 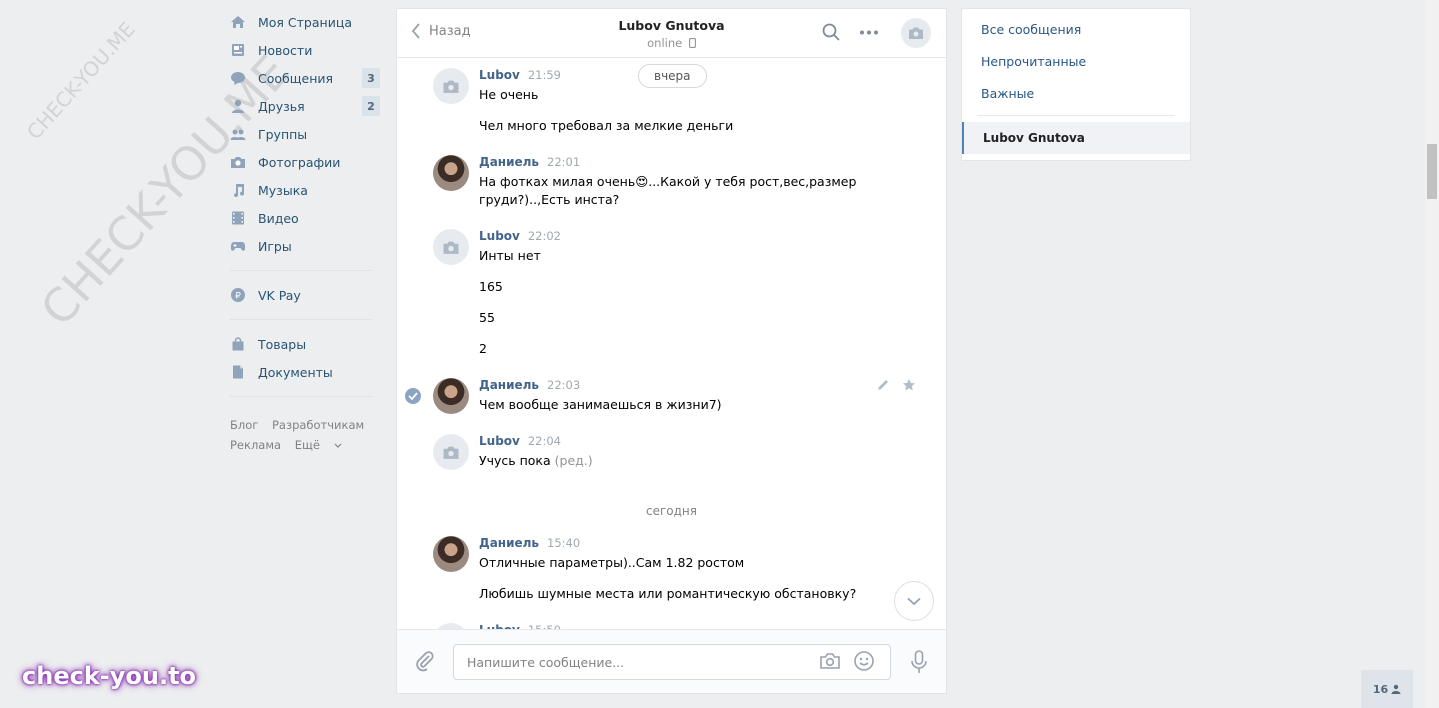 What do you see at coordinates (1432, 171) in the screenshot?
I see `scrollbar-thumb` at bounding box center [1432, 171].